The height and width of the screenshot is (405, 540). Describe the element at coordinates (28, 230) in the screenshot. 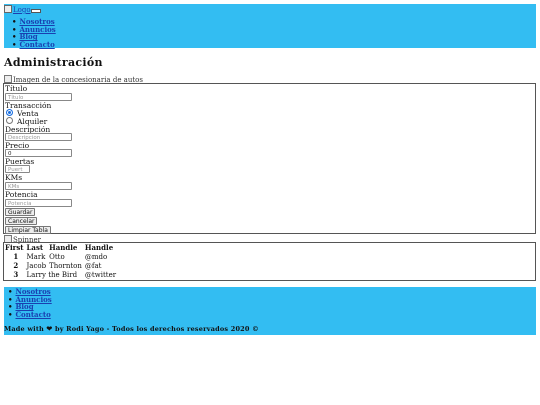

I see `limpiar-tabla-button: Limpiar Tabla` at that location.